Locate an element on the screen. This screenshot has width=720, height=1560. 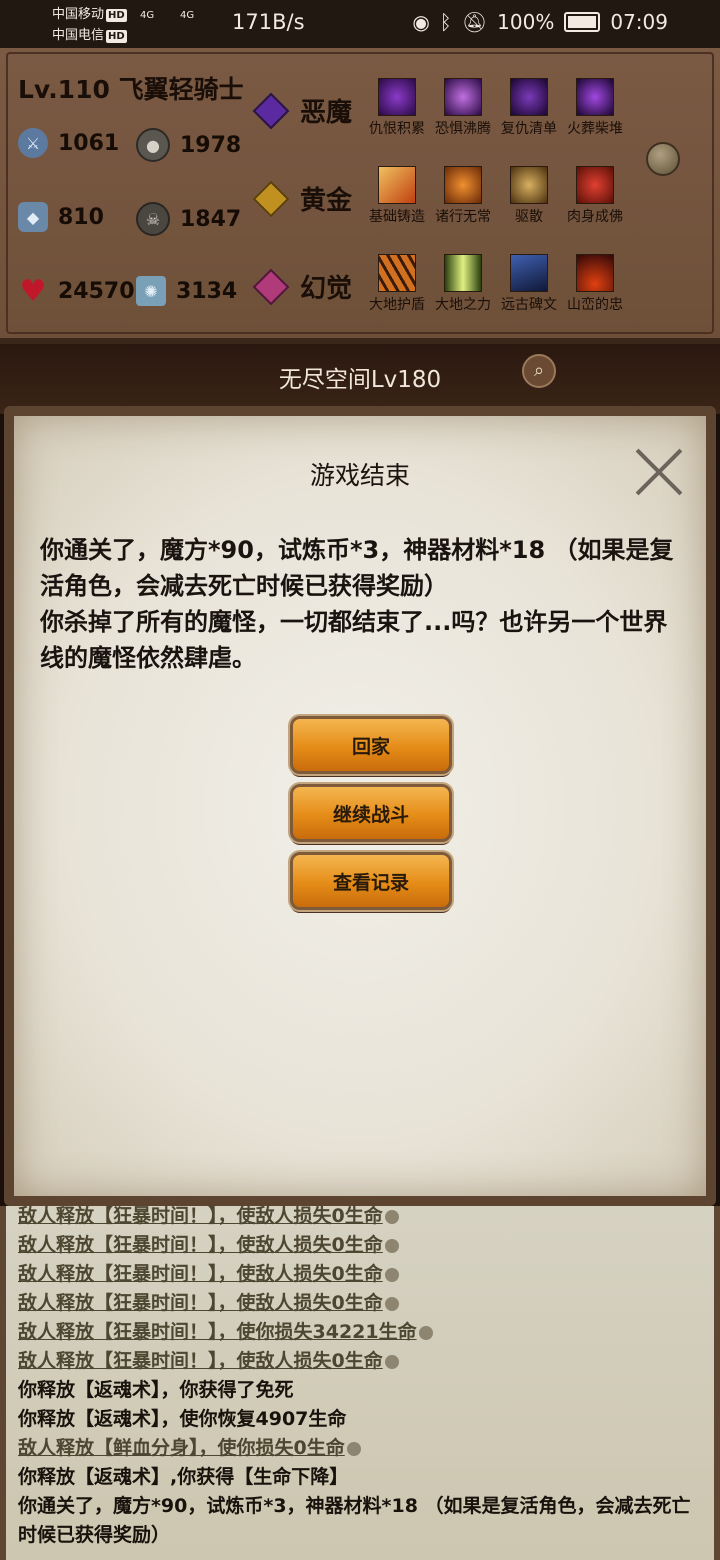
story-message: 你杀掉了所有的魔怪，一切都结束了...吗？也许另一个世界线的魔怪依然肆虐。 is located at coordinates (354, 640).